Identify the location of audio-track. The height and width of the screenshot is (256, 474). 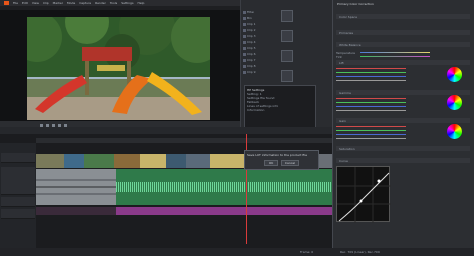
(184, 187).